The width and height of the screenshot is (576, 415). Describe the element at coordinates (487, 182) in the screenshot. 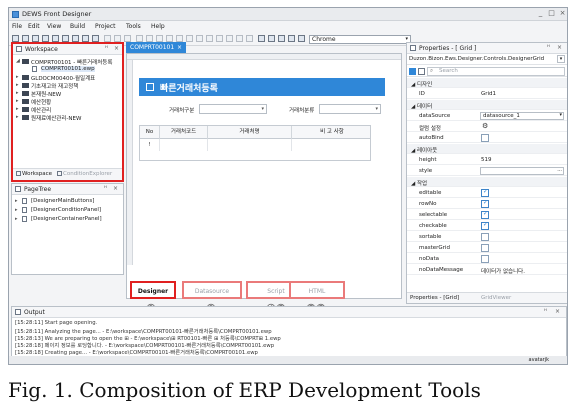

I see `property-category: ◢ 작업` at that location.